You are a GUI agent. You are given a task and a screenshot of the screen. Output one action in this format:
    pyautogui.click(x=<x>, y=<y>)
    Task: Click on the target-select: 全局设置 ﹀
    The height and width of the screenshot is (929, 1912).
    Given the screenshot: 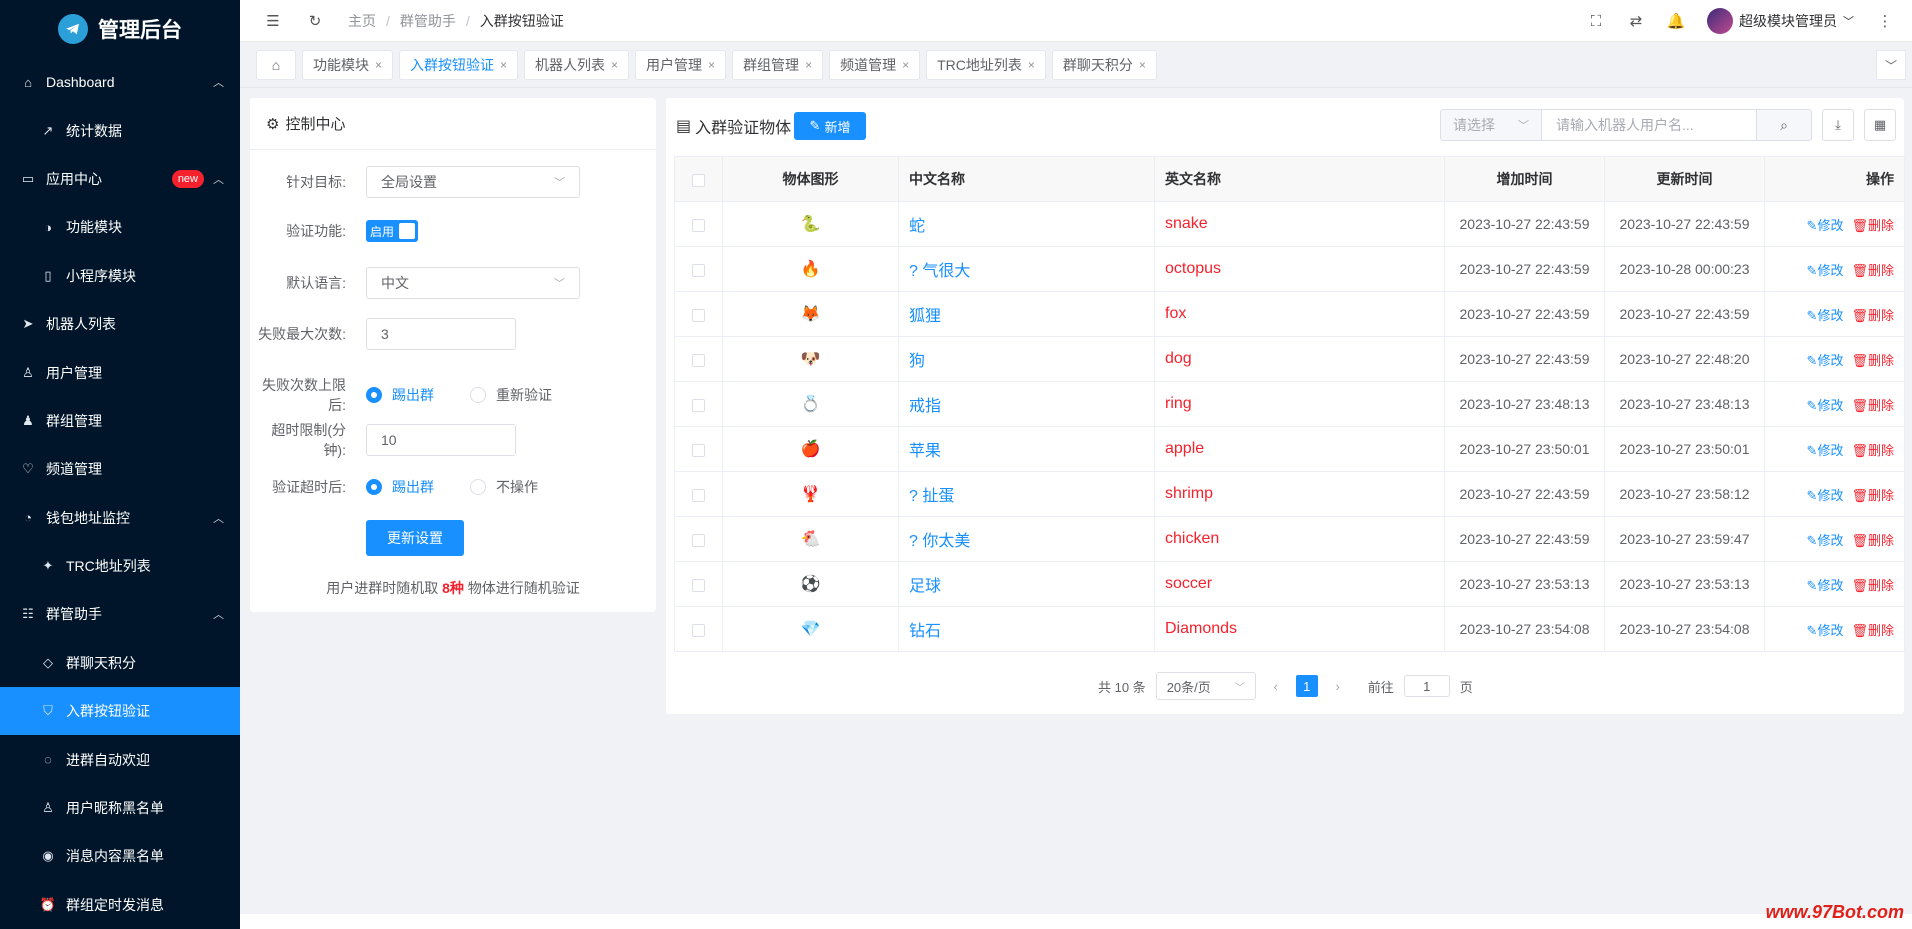 What is the action you would take?
    pyautogui.click(x=473, y=182)
    